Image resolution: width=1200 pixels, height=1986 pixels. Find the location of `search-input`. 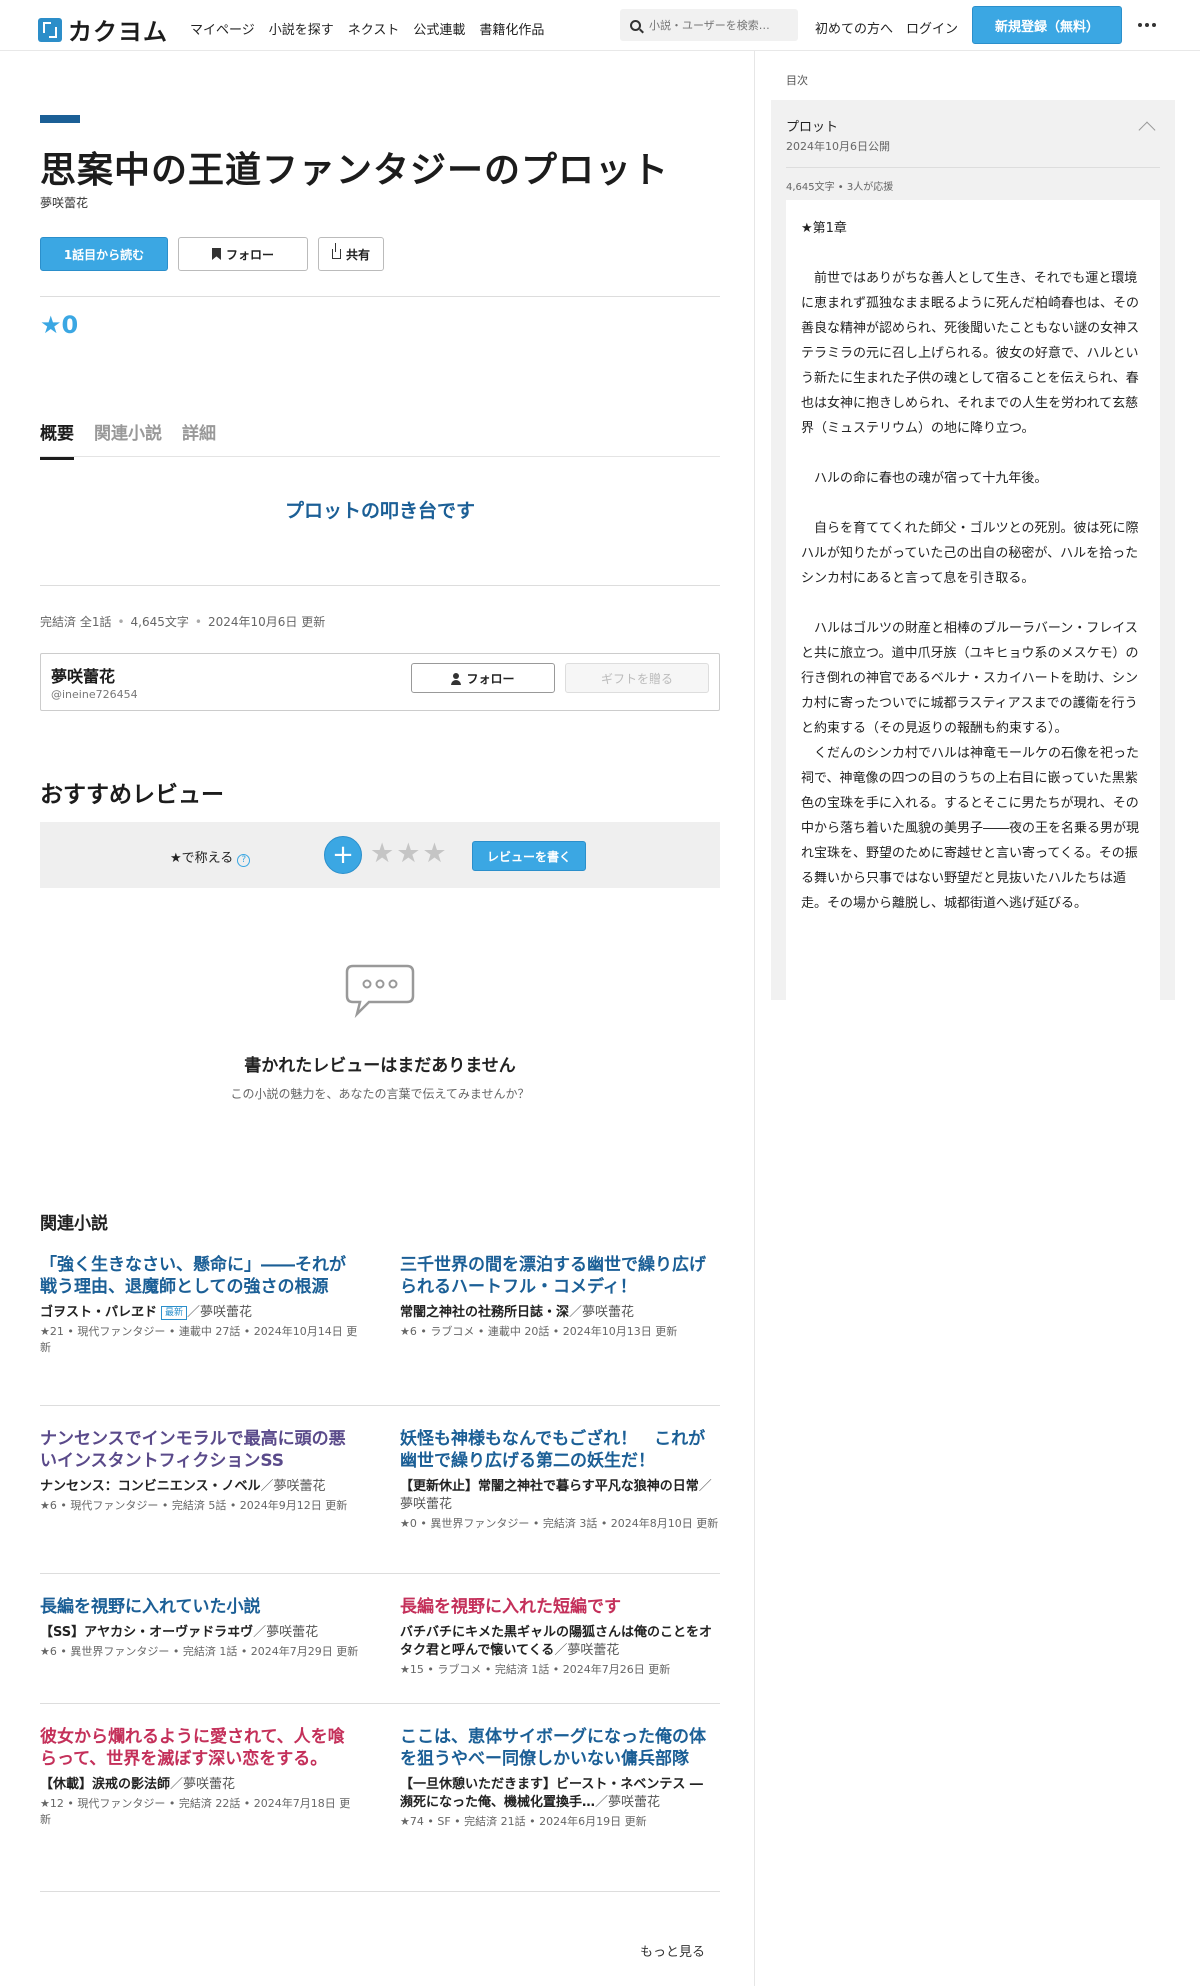

search-input is located at coordinates (714, 25).